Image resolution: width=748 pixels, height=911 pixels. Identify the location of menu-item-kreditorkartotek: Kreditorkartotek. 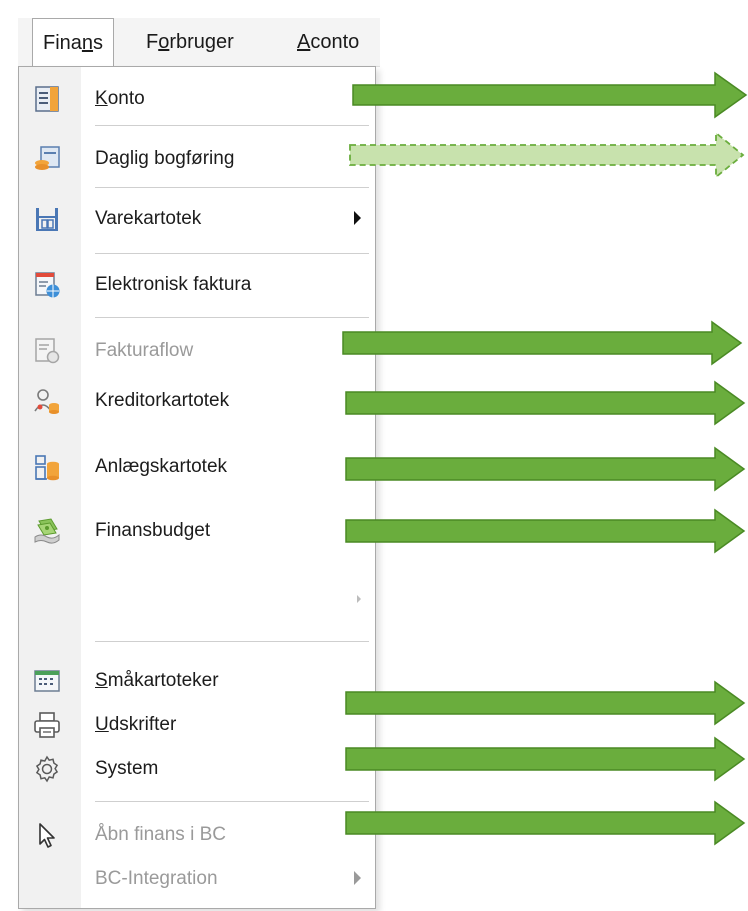
(198, 401).